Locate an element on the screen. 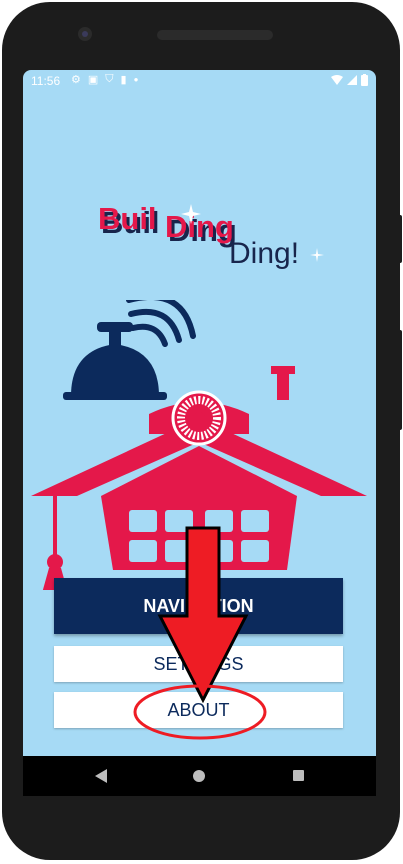 The image size is (403, 864). logo-word-buil-shadow: Buil is located at coordinates (127, 218).